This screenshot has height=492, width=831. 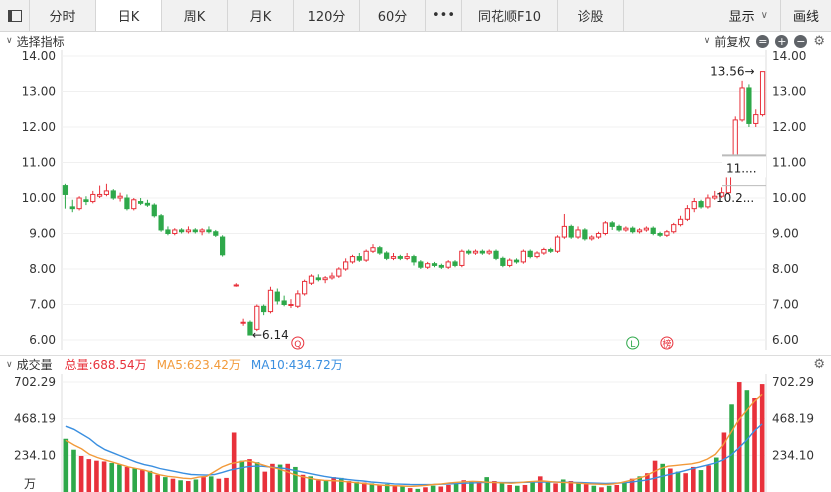 I want to click on price-tick-right: 8.00, so click(x=785, y=269).